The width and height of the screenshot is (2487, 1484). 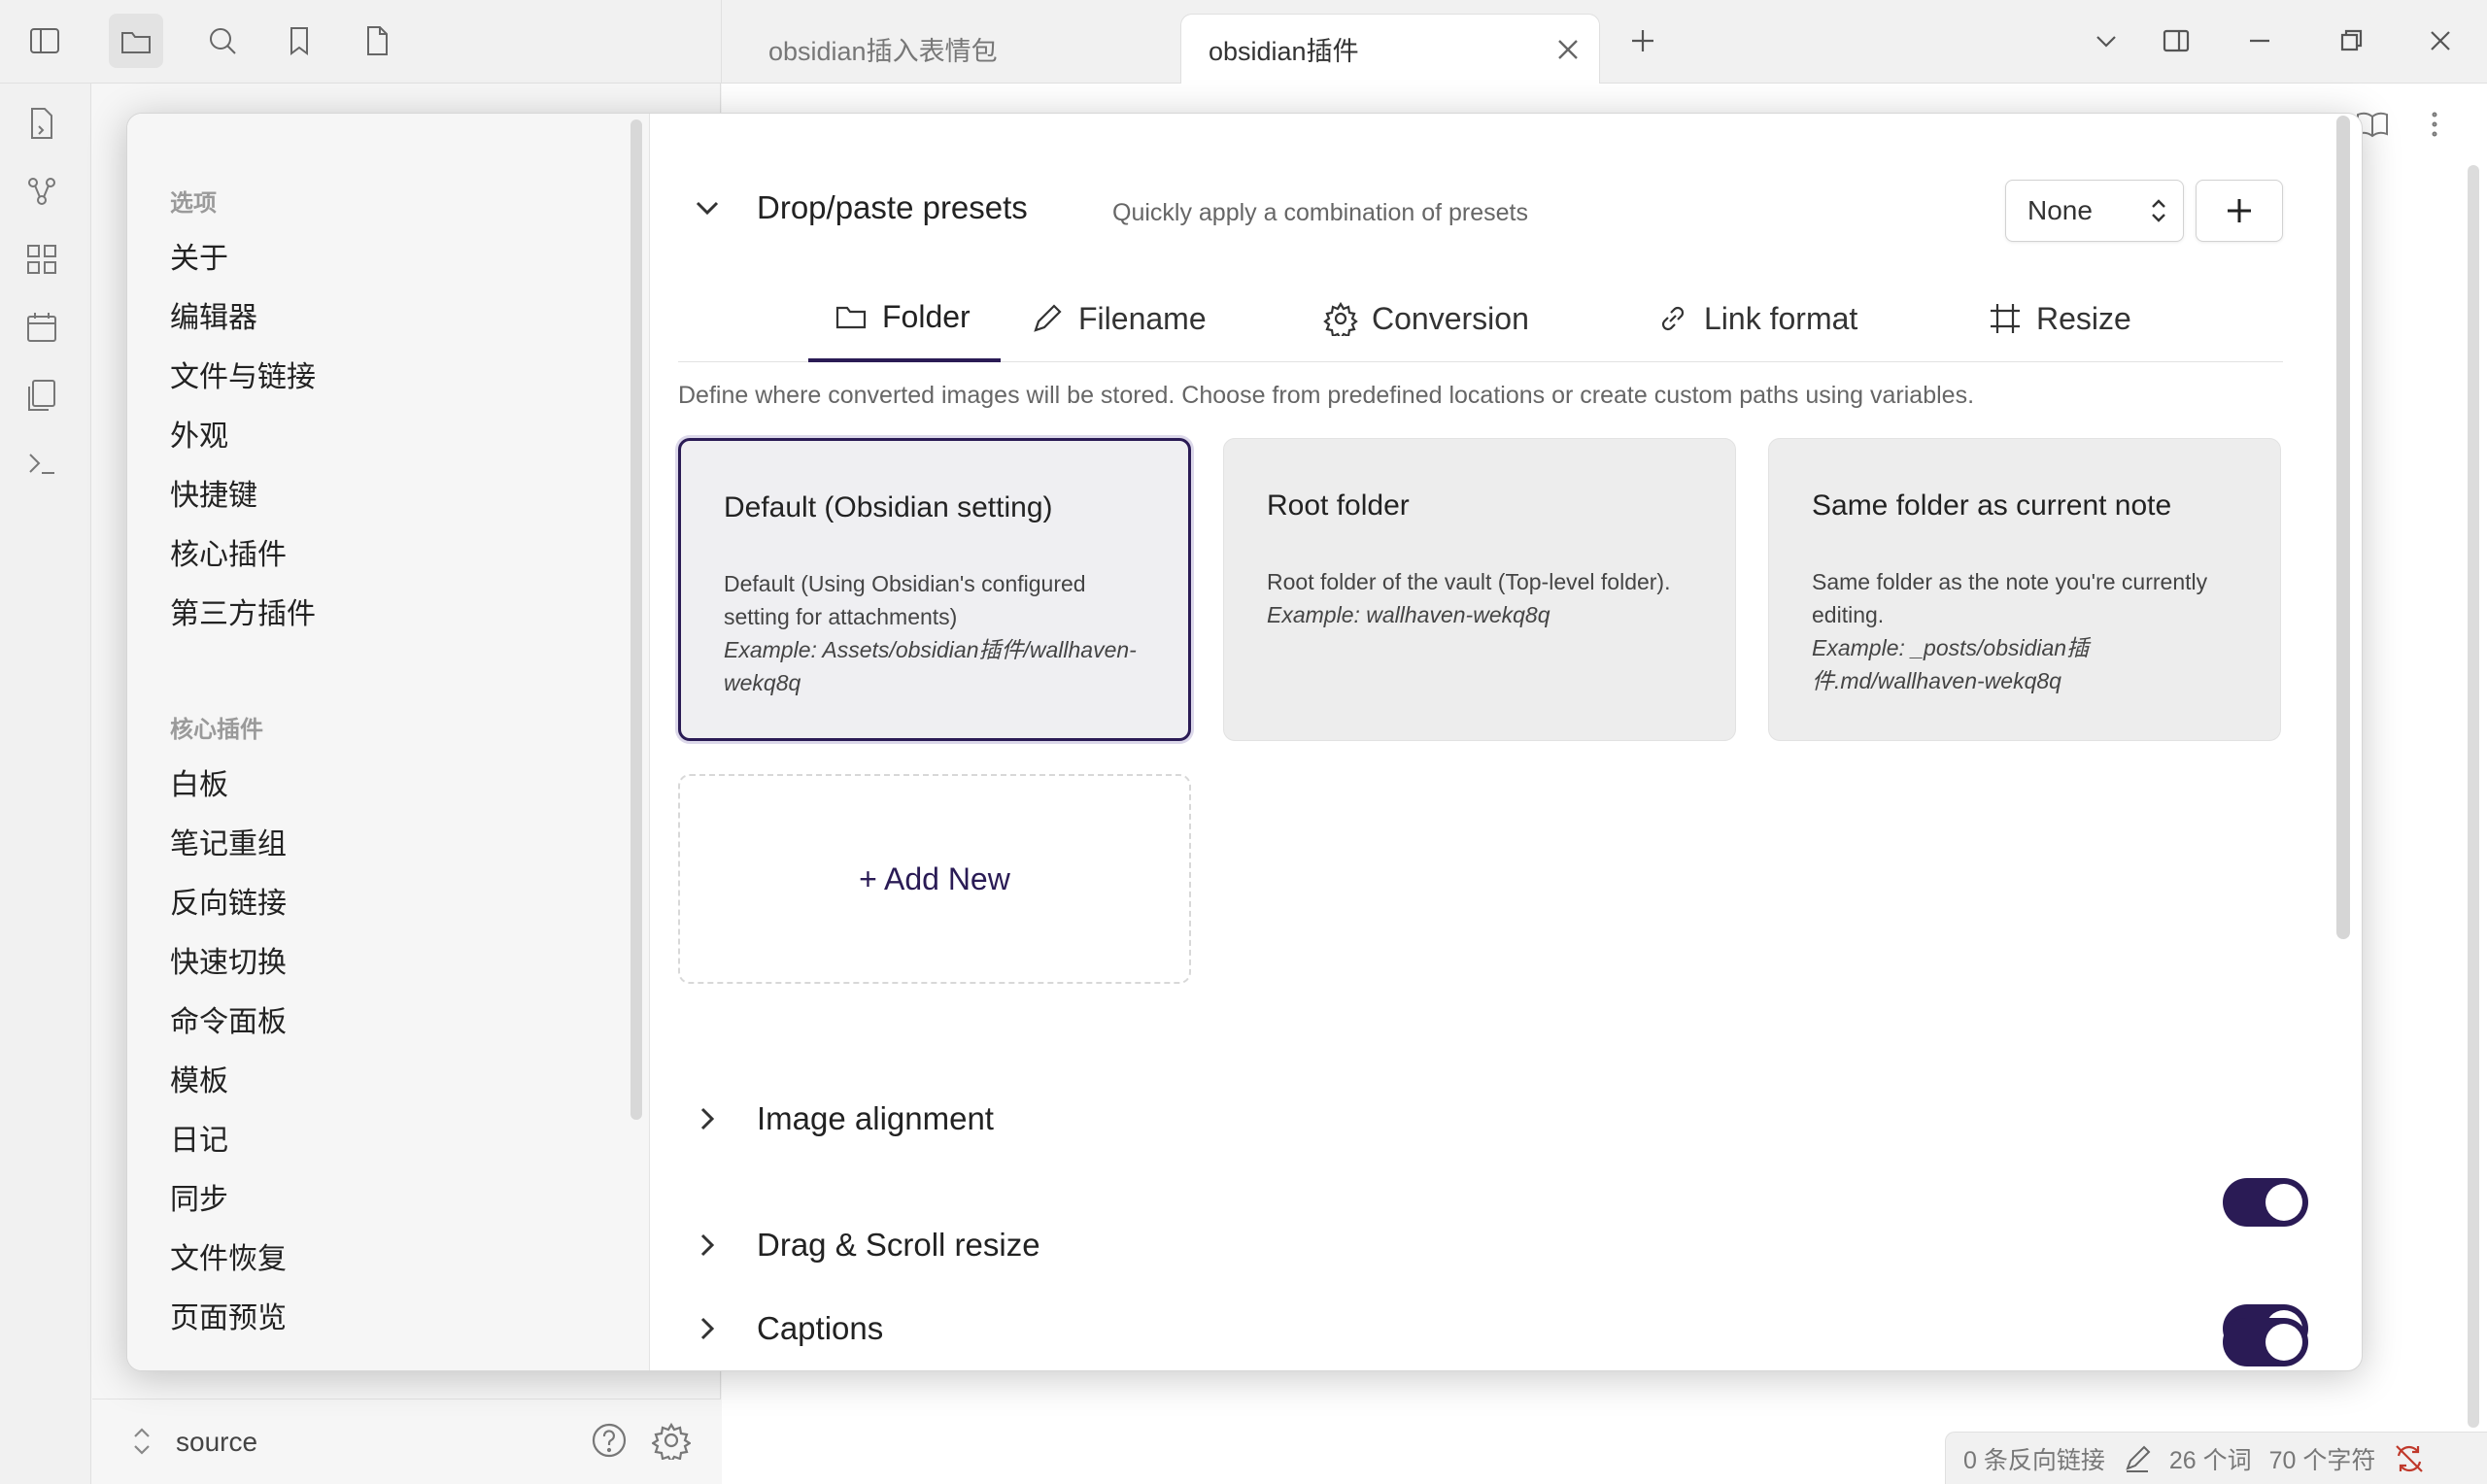 I want to click on vault-name: source, so click(x=216, y=1442).